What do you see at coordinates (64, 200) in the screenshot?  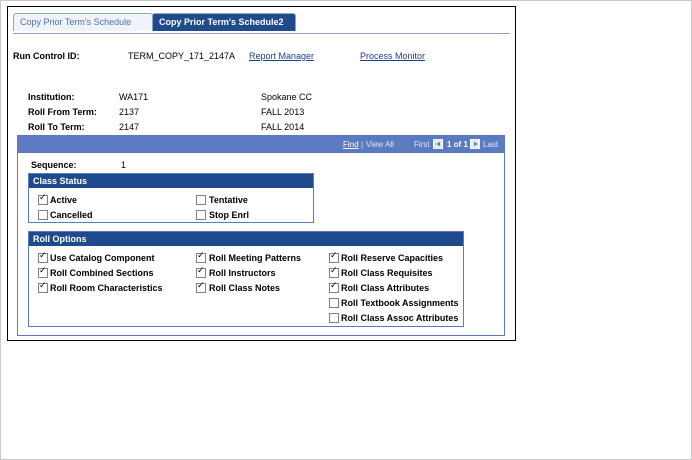 I see `active-label: Active` at bounding box center [64, 200].